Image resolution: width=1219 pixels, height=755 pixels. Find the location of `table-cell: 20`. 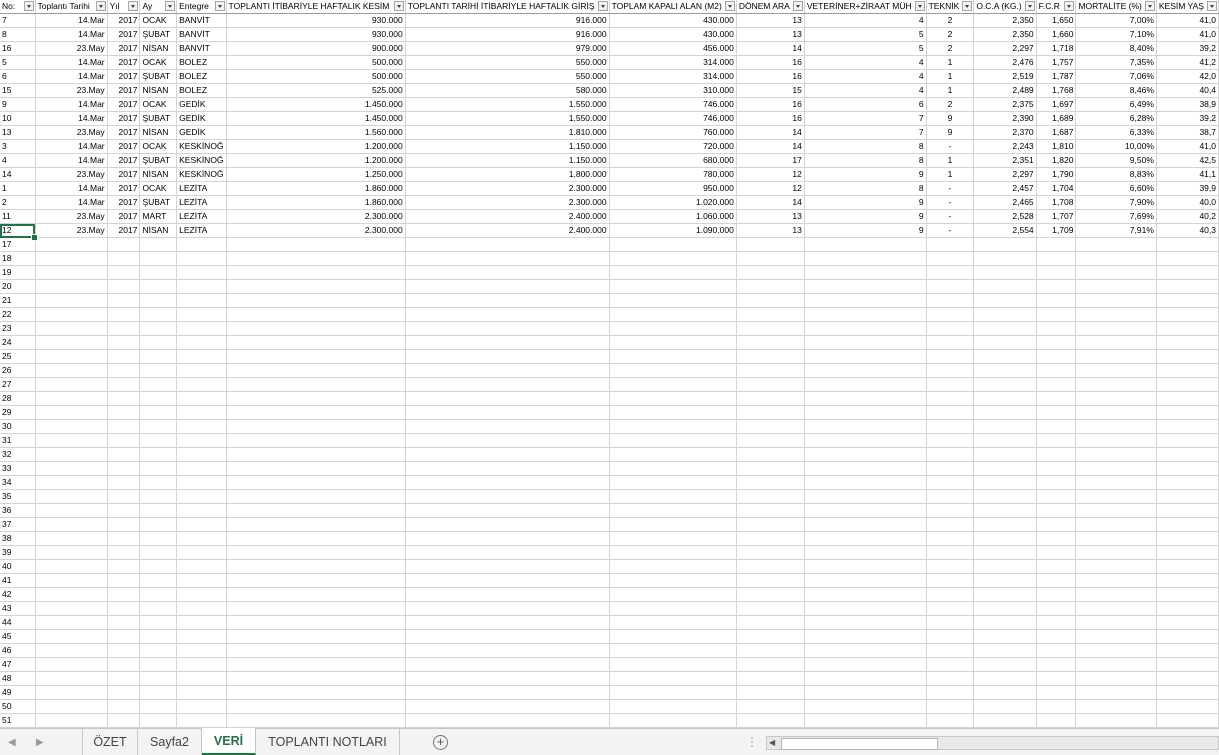

table-cell: 20 is located at coordinates (18, 286).